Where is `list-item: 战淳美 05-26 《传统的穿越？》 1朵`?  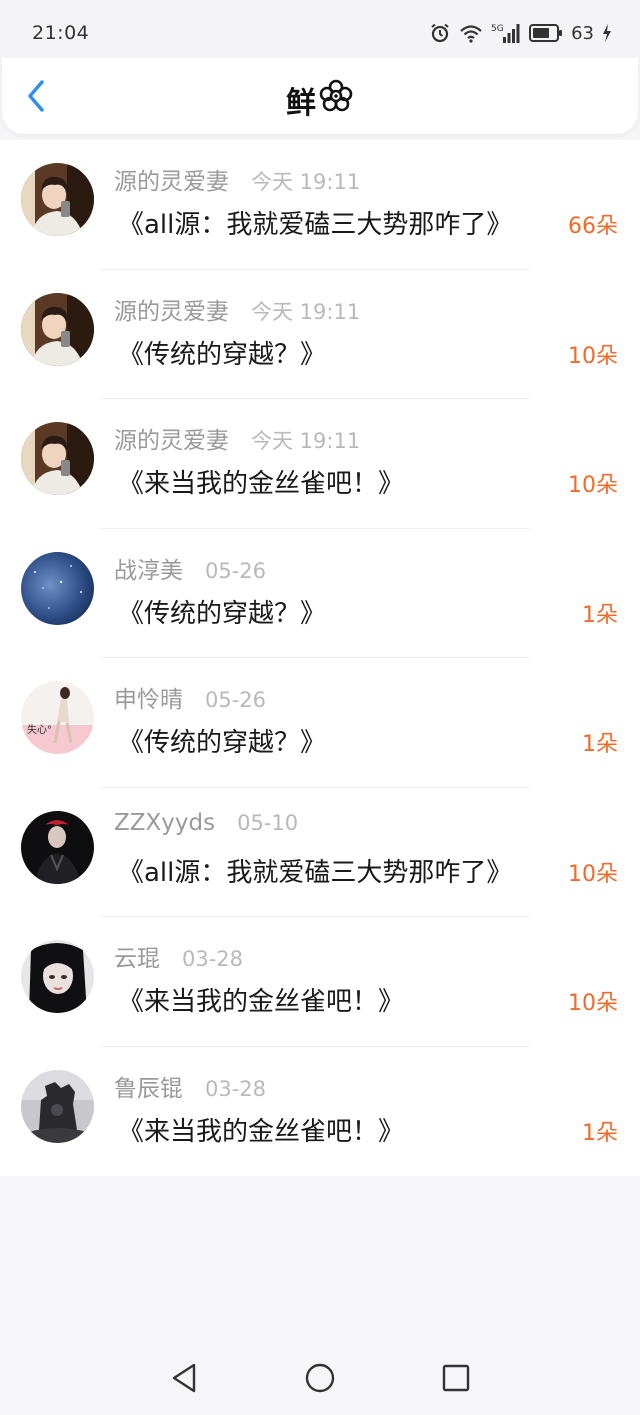 list-item: 战淳美 05-26 《传统的穿越？》 1朵 is located at coordinates (320, 594).